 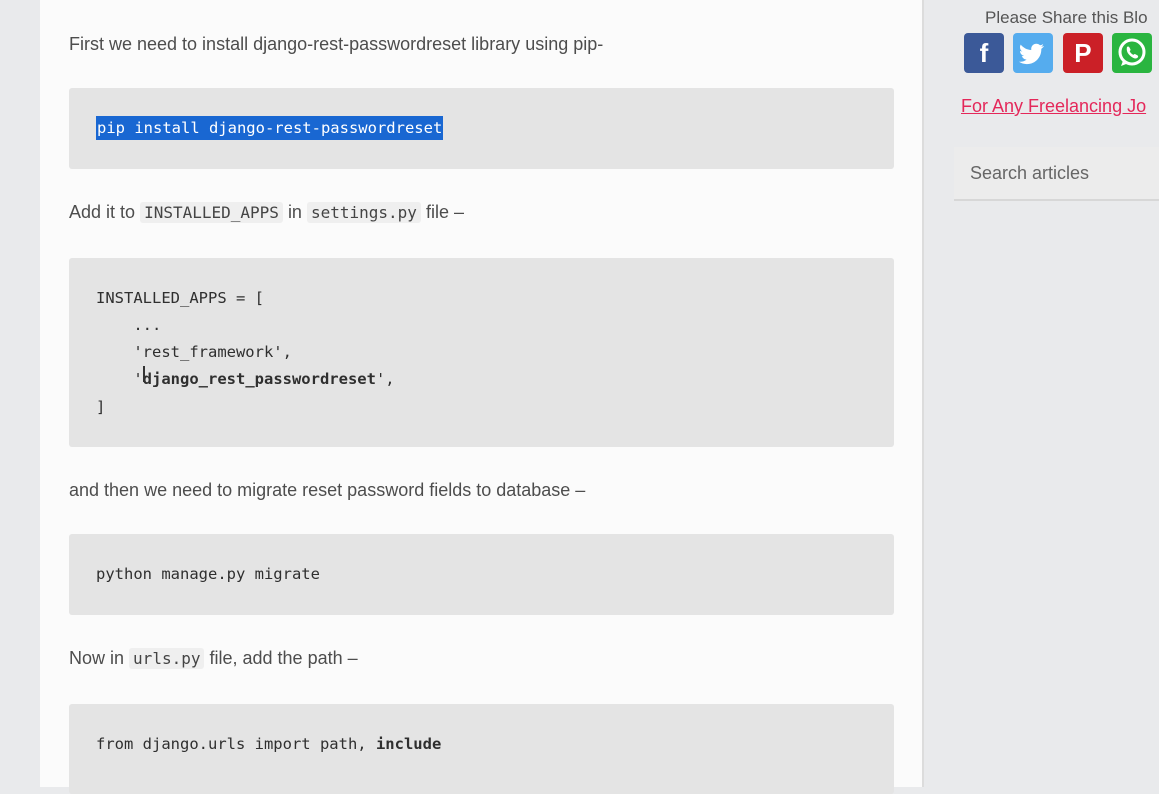 I want to click on text-cursor-icon, so click(x=144, y=374).